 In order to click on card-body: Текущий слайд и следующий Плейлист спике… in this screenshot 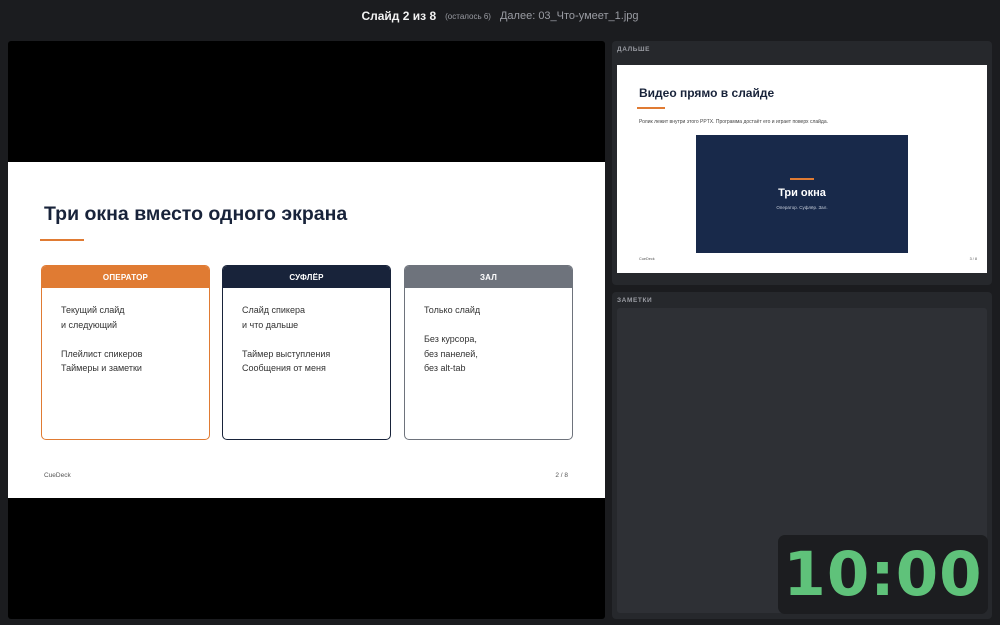, I will do `click(125, 332)`.